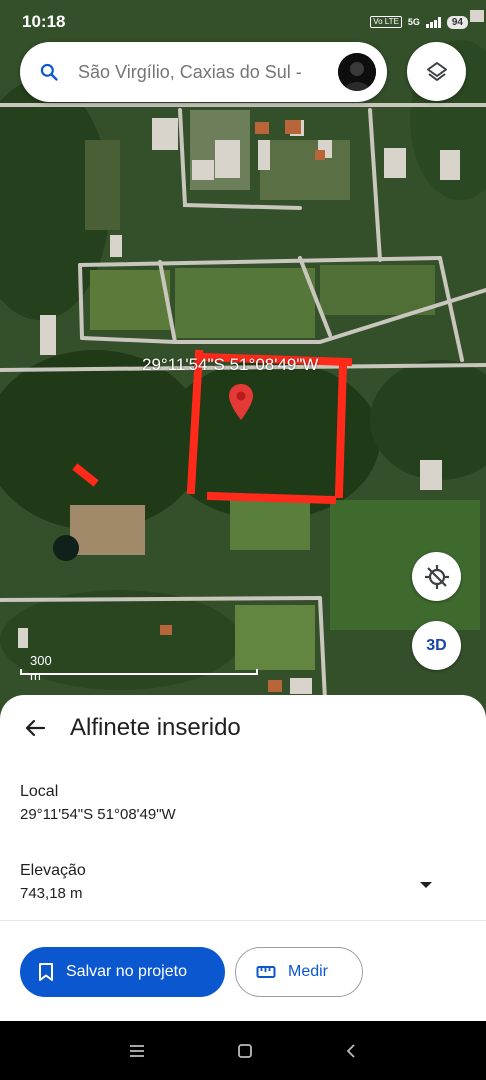 The width and height of the screenshot is (486, 1080). I want to click on 3d-toggle-button: 3D, so click(436, 645).